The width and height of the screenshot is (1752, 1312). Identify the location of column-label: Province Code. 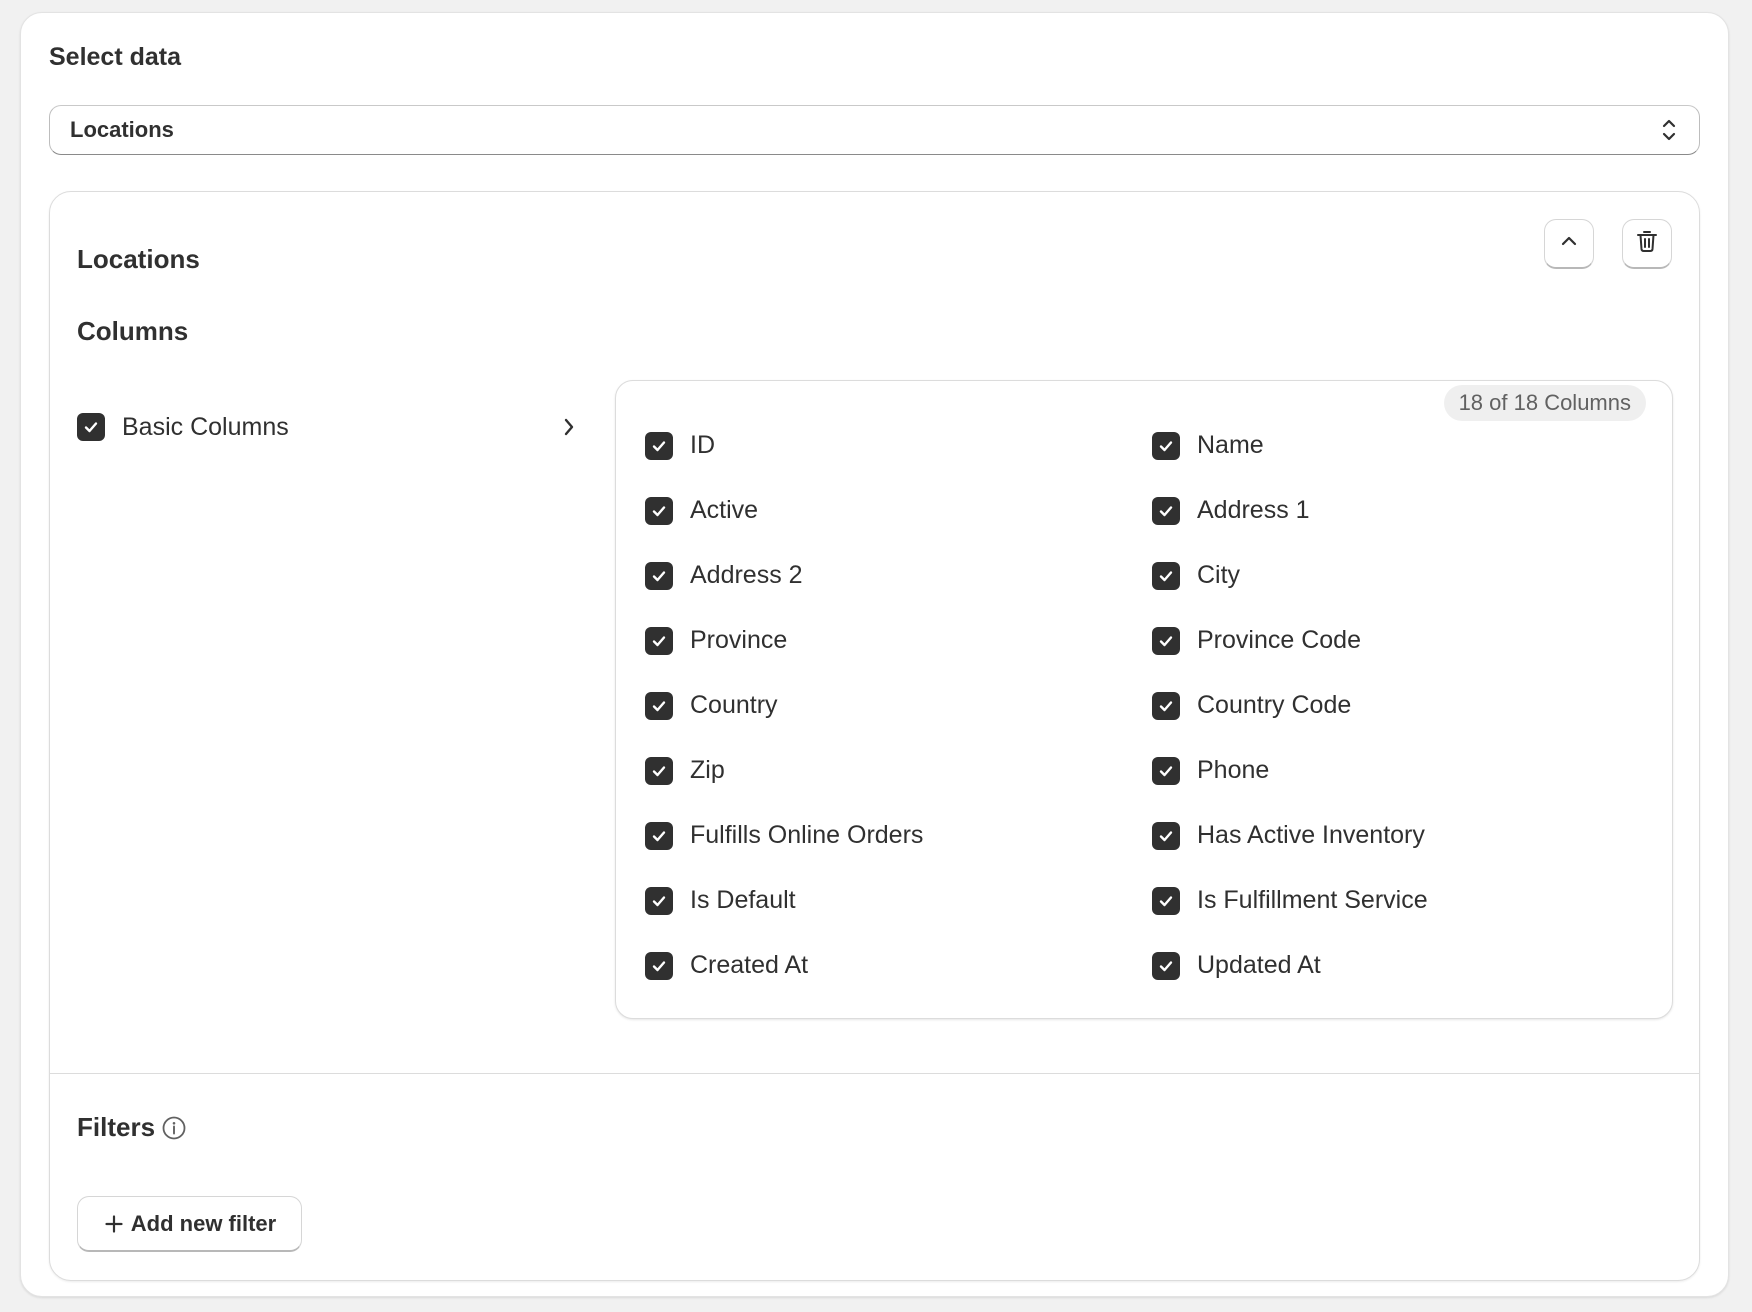
(1279, 640).